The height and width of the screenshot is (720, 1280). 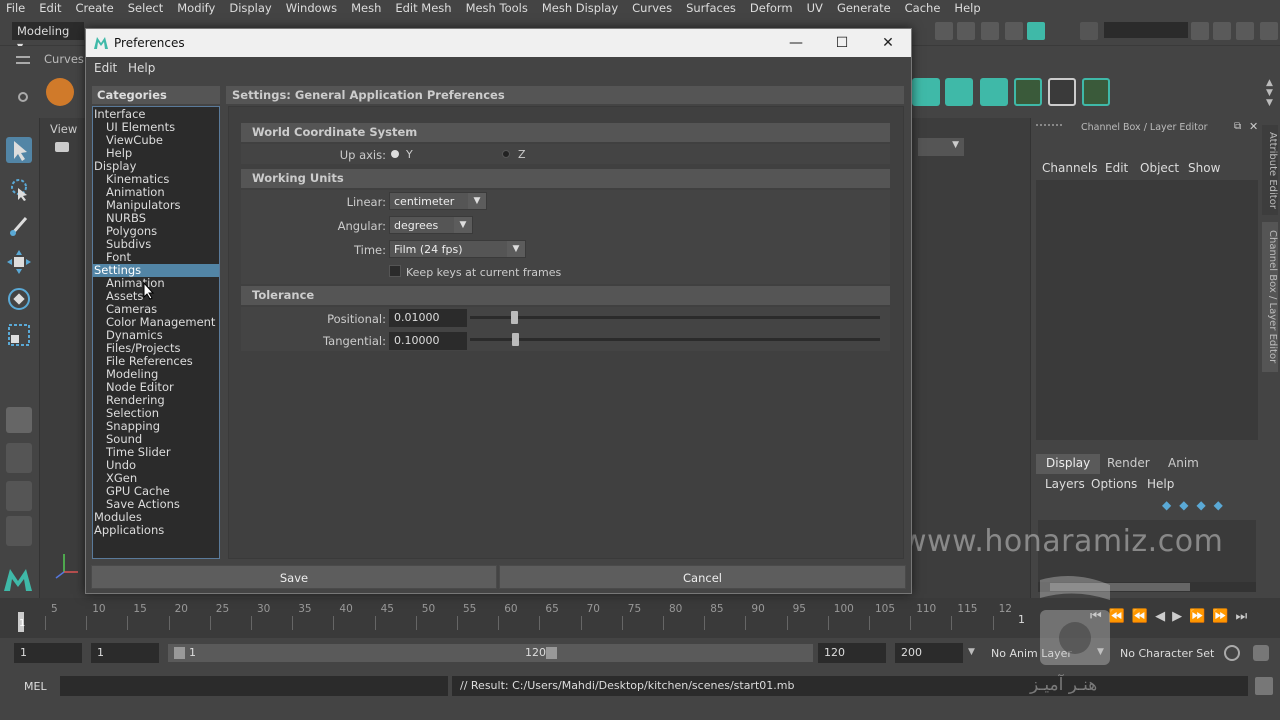 I want to click on script-editor-icon, so click(x=1264, y=686).